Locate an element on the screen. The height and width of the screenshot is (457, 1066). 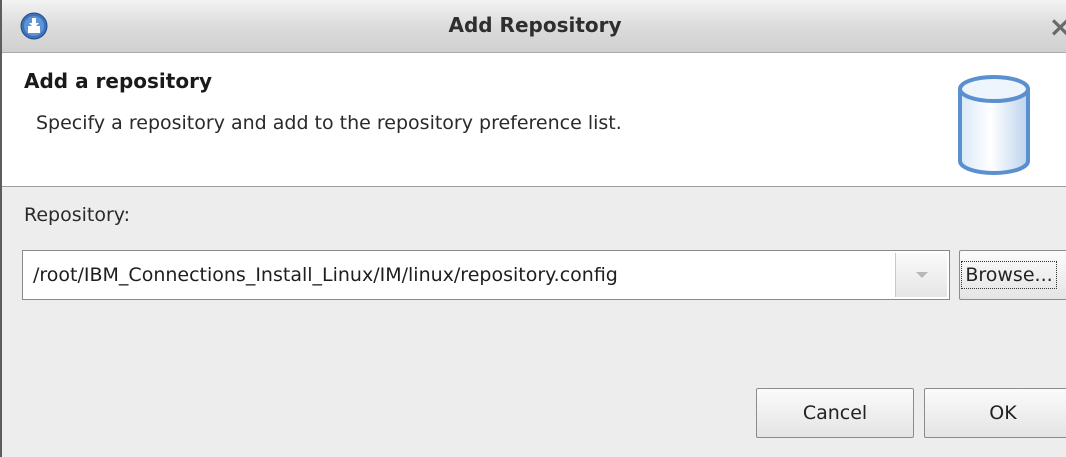
window-title: Add Repository is located at coordinates (535, 25).